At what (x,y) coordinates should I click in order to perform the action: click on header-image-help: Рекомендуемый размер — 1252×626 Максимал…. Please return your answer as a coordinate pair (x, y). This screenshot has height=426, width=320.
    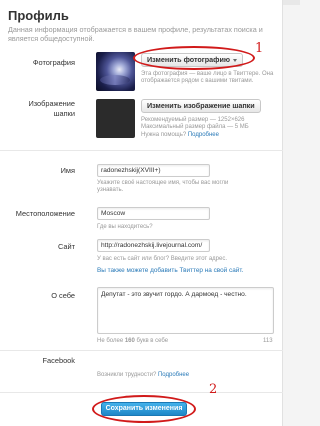
    Looking at the image, I should click on (211, 128).